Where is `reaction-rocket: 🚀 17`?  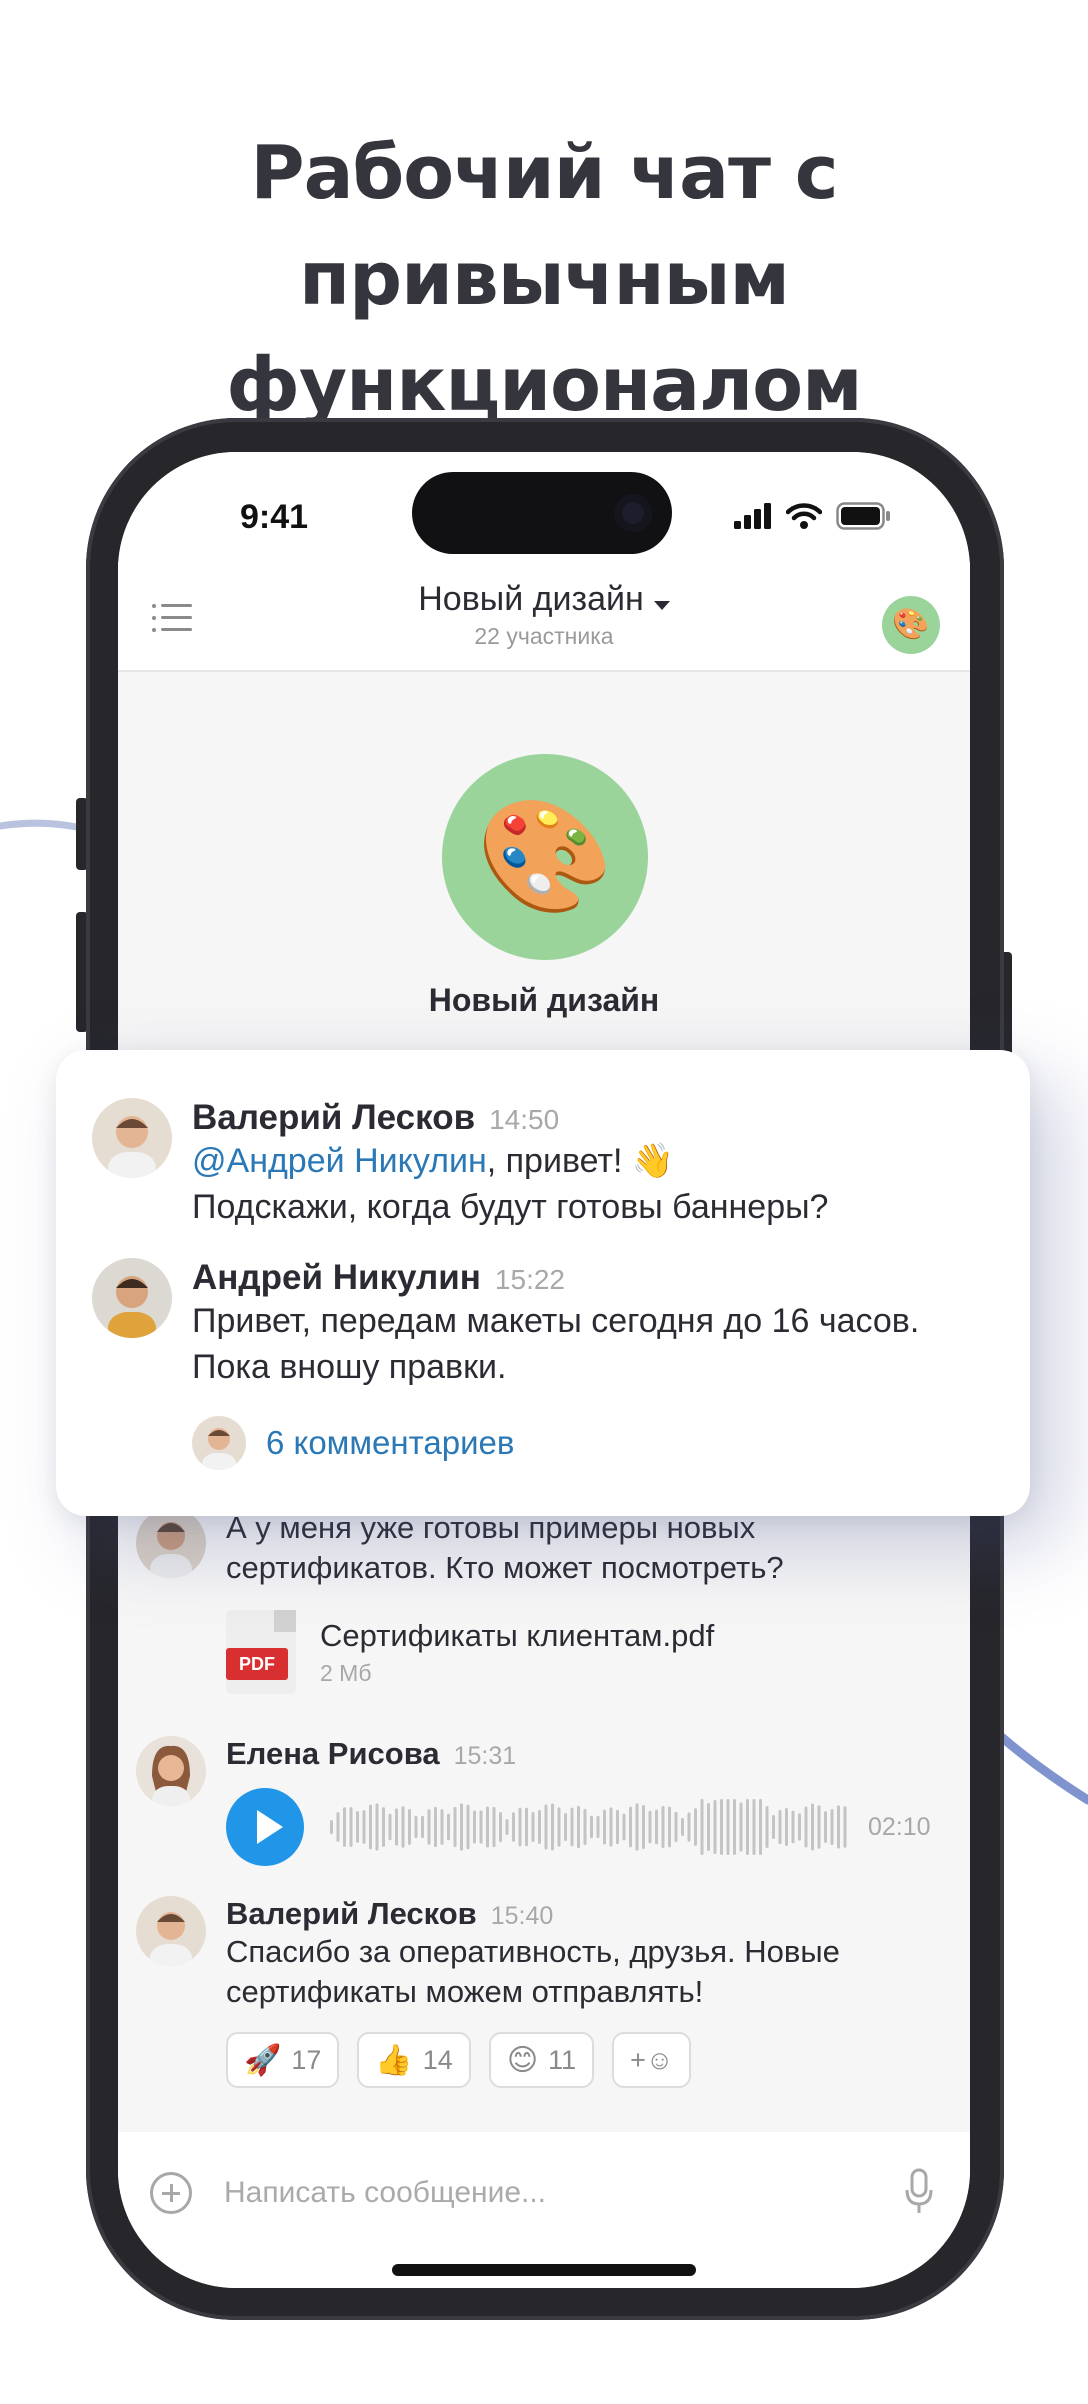
reaction-rocket: 🚀 17 is located at coordinates (283, 2060).